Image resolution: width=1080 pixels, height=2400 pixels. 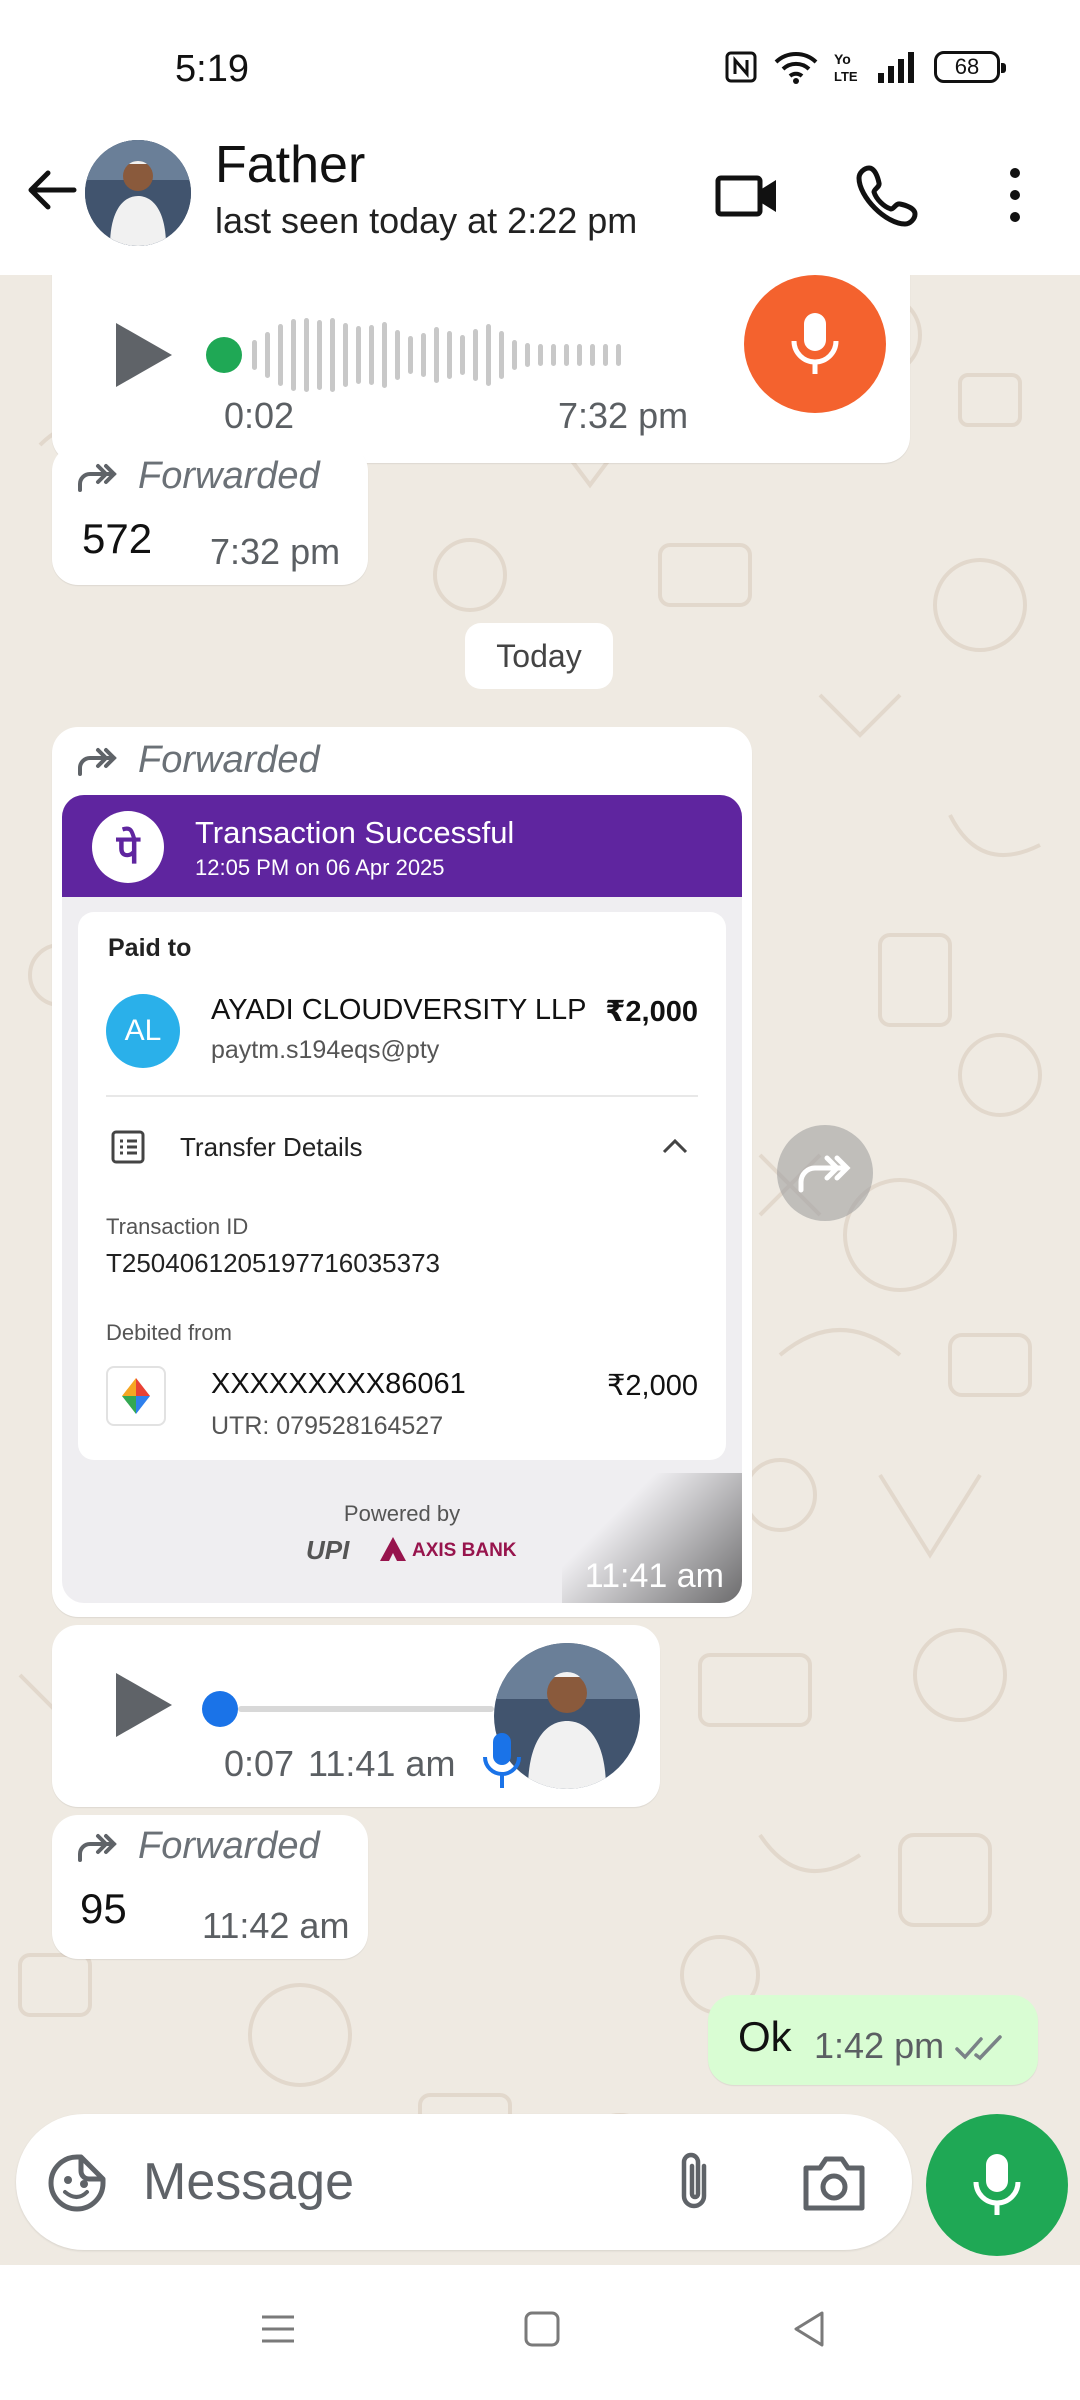 What do you see at coordinates (52, 190) in the screenshot?
I see `back-arrow-icon` at bounding box center [52, 190].